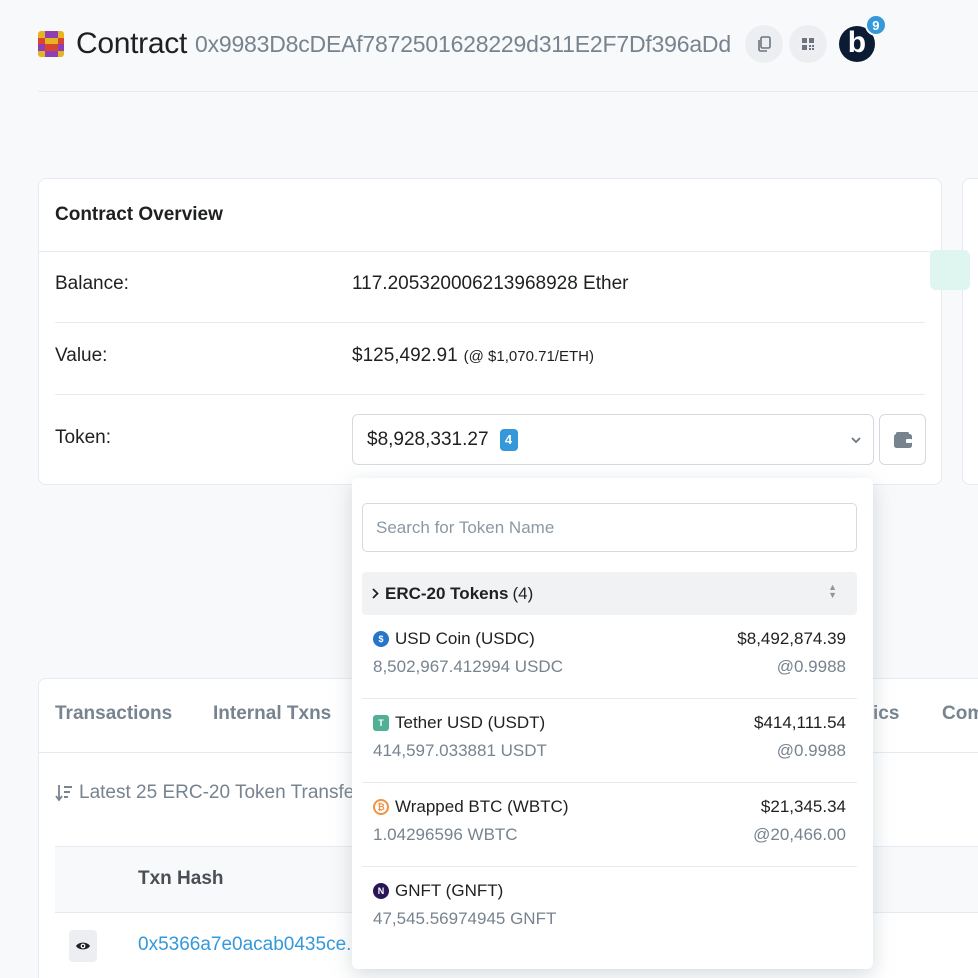 The height and width of the screenshot is (978, 978). What do you see at coordinates (832, 591) in the screenshot?
I see `sort-icon: ▲ ▼` at bounding box center [832, 591].